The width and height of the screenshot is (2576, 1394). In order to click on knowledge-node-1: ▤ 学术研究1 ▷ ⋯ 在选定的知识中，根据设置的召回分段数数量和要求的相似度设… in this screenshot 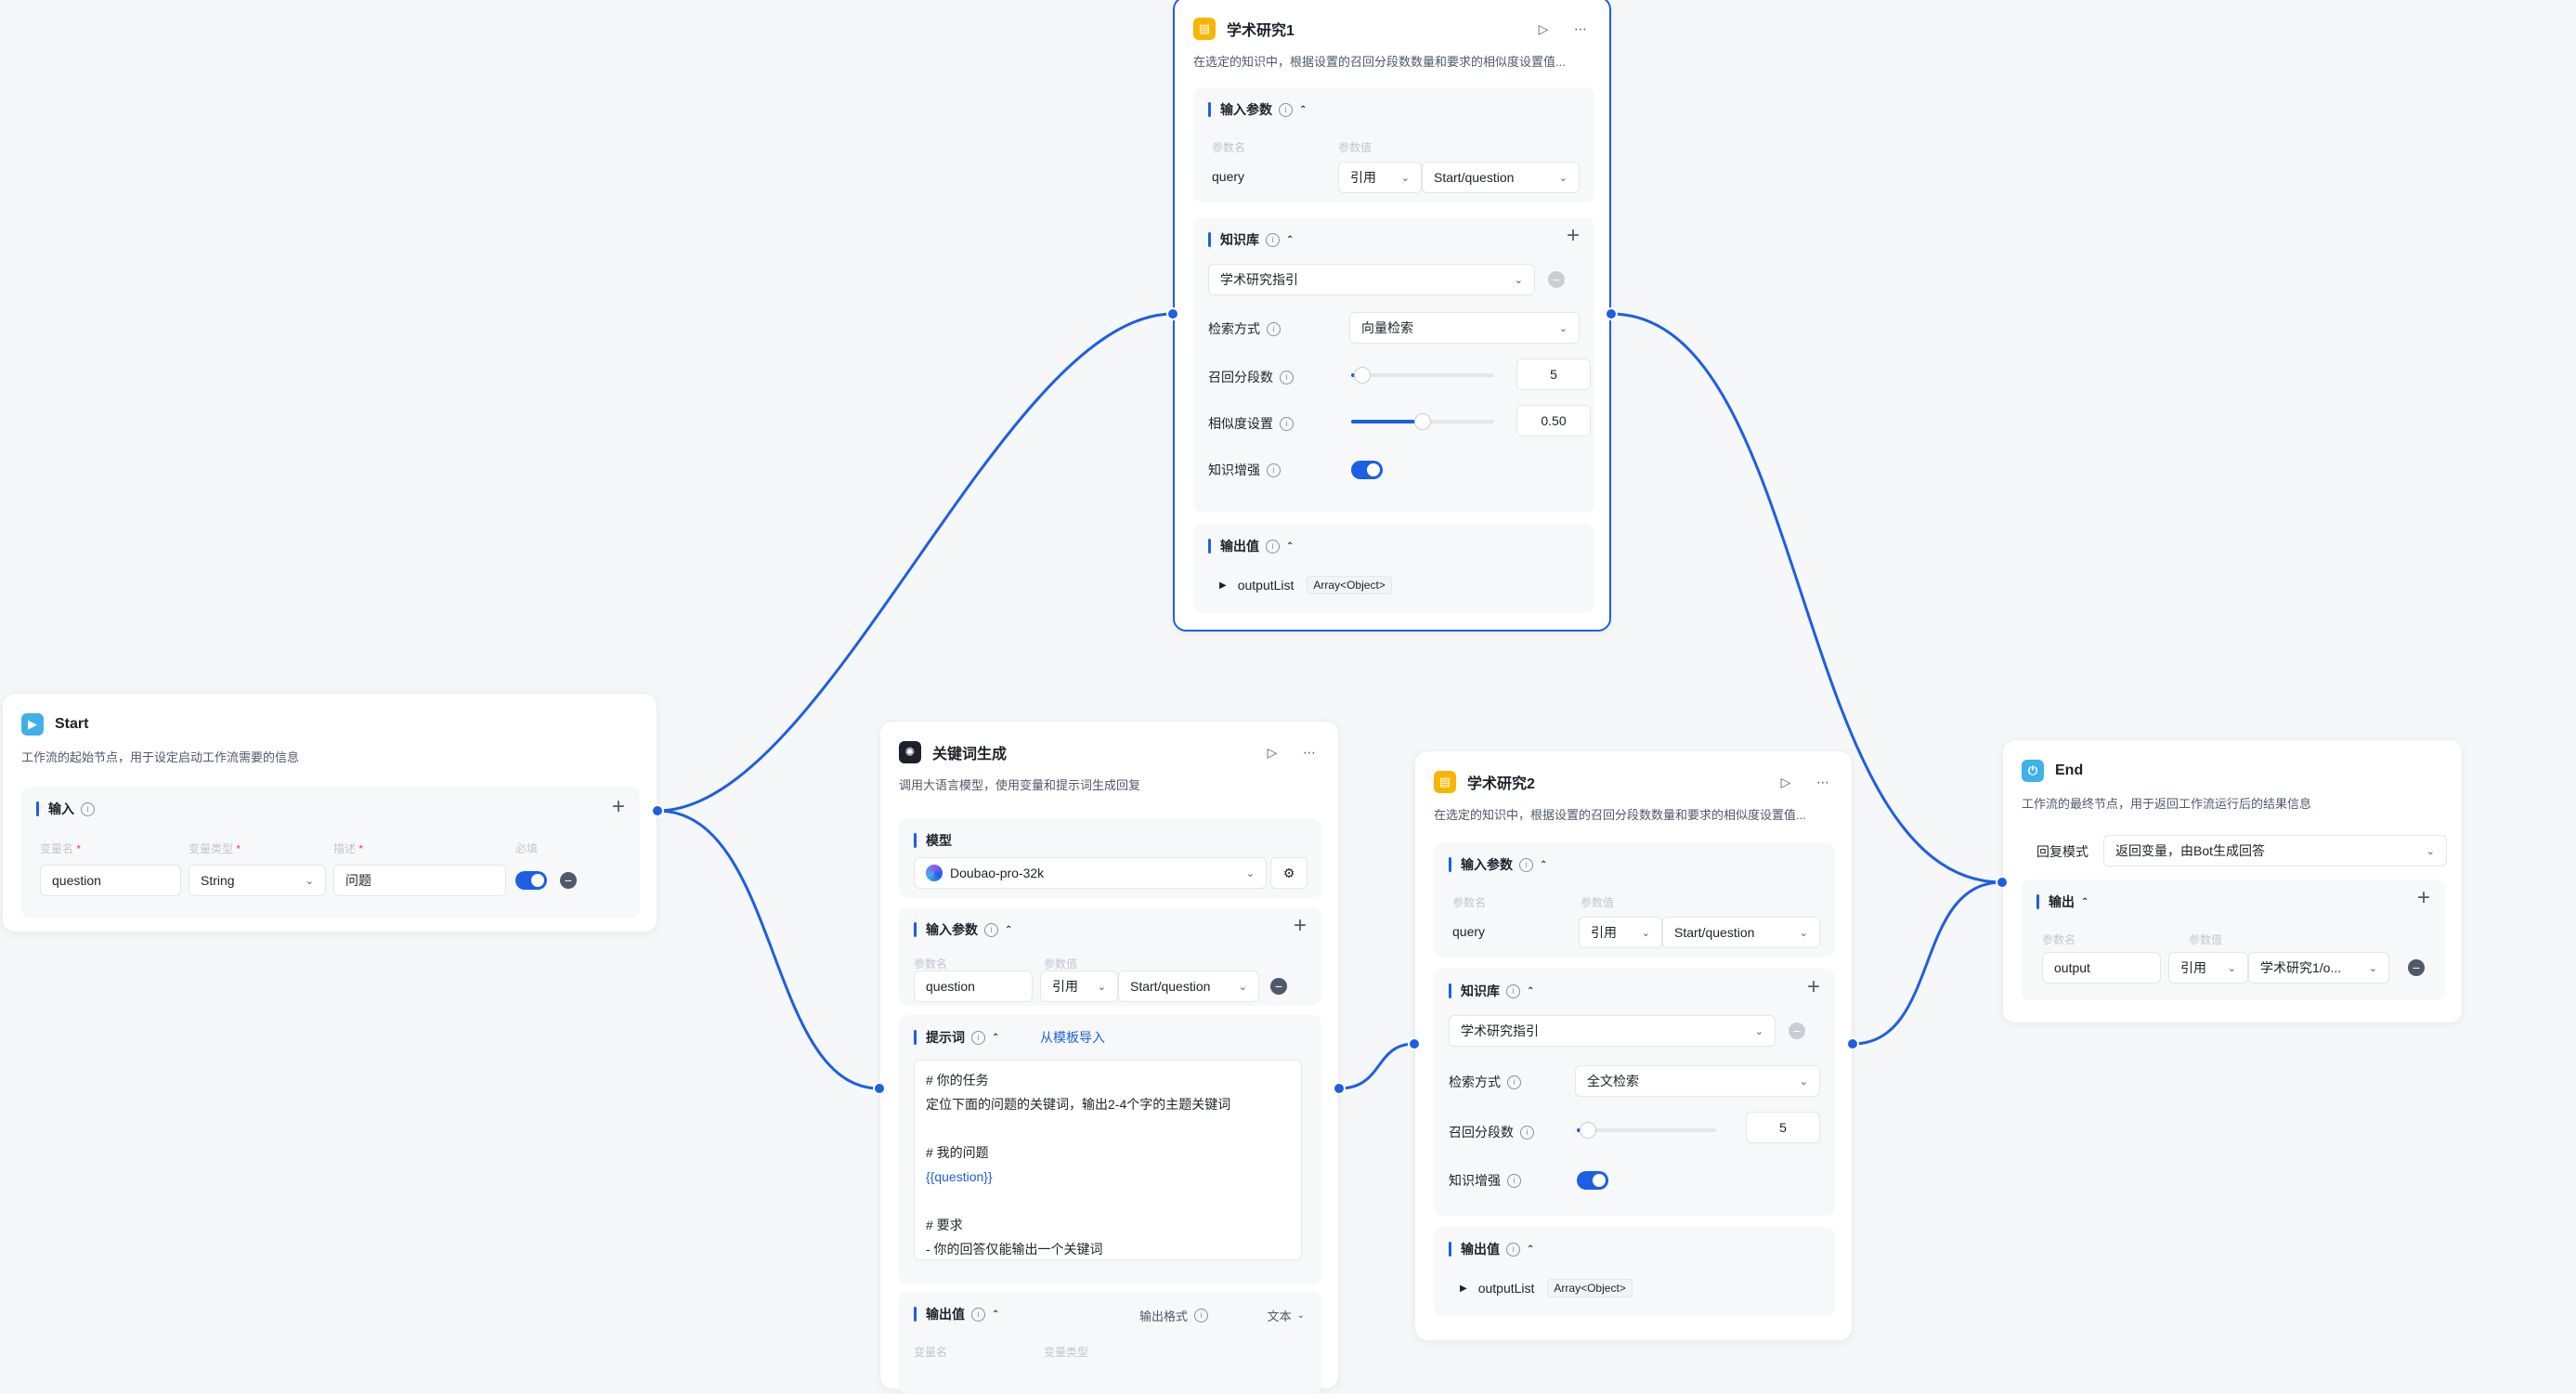, I will do `click(1392, 316)`.